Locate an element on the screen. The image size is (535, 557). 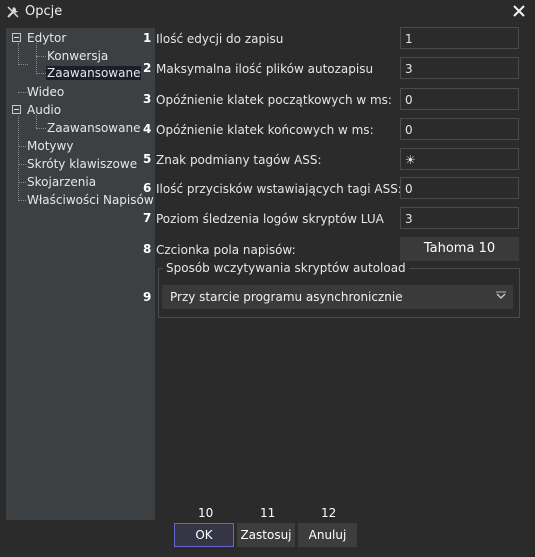
option-number: 8 is located at coordinates (147, 249).